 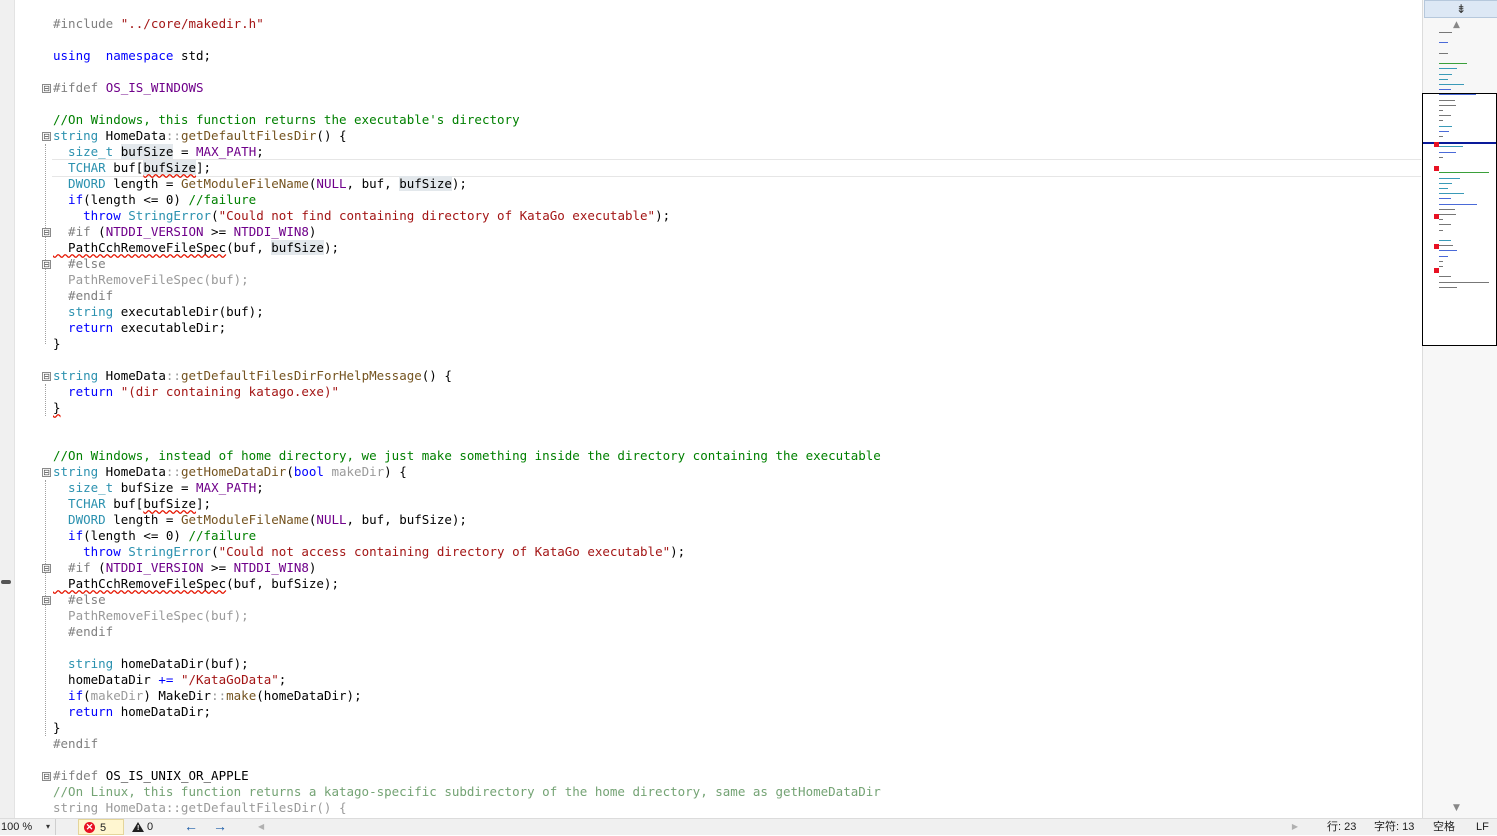 What do you see at coordinates (46, 600) in the screenshot?
I see `fold-toggle-else-2: ⊟` at bounding box center [46, 600].